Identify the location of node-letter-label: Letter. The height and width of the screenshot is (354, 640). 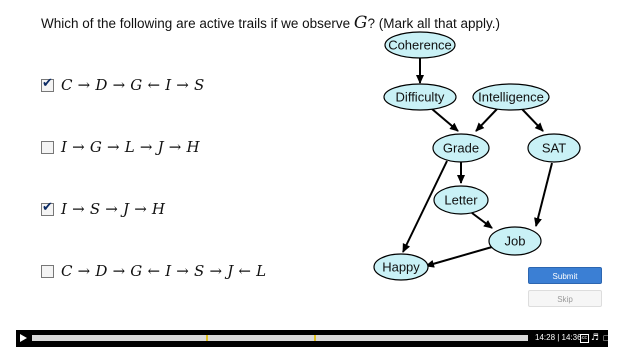
(461, 200).